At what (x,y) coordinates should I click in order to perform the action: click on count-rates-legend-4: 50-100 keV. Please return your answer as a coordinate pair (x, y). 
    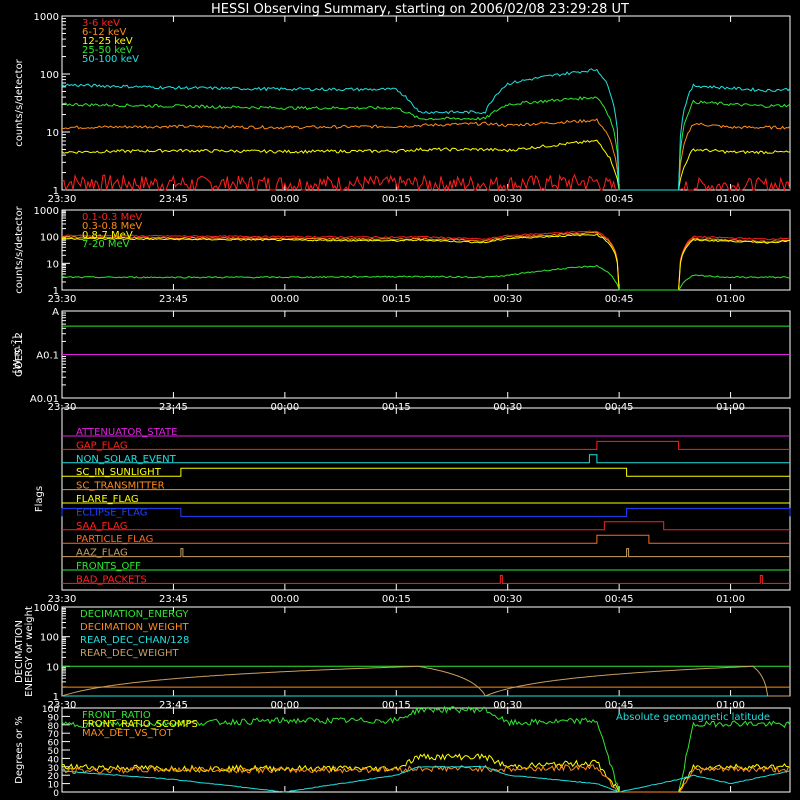
    Looking at the image, I should click on (110, 59).